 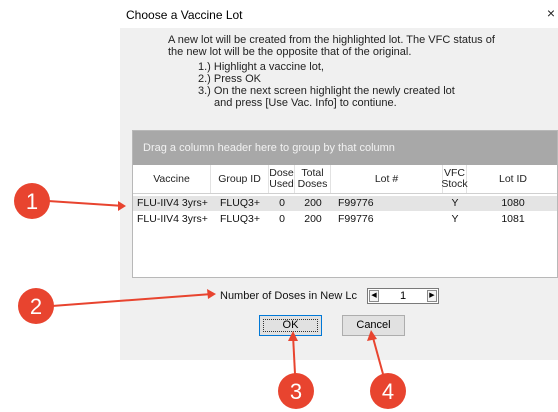 What do you see at coordinates (513, 203) in the screenshot?
I see `cell-lot-id: 1080` at bounding box center [513, 203].